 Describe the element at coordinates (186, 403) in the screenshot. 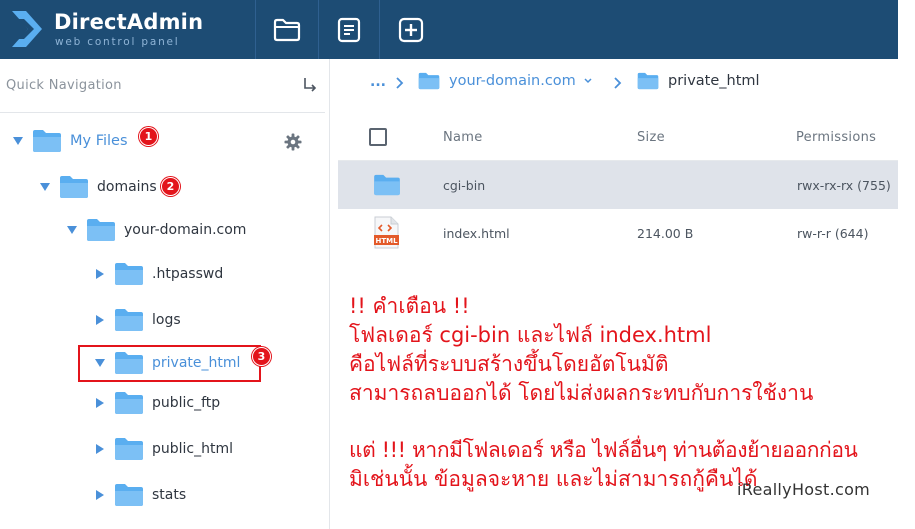

I see `tree-item-label: public_ftp` at that location.